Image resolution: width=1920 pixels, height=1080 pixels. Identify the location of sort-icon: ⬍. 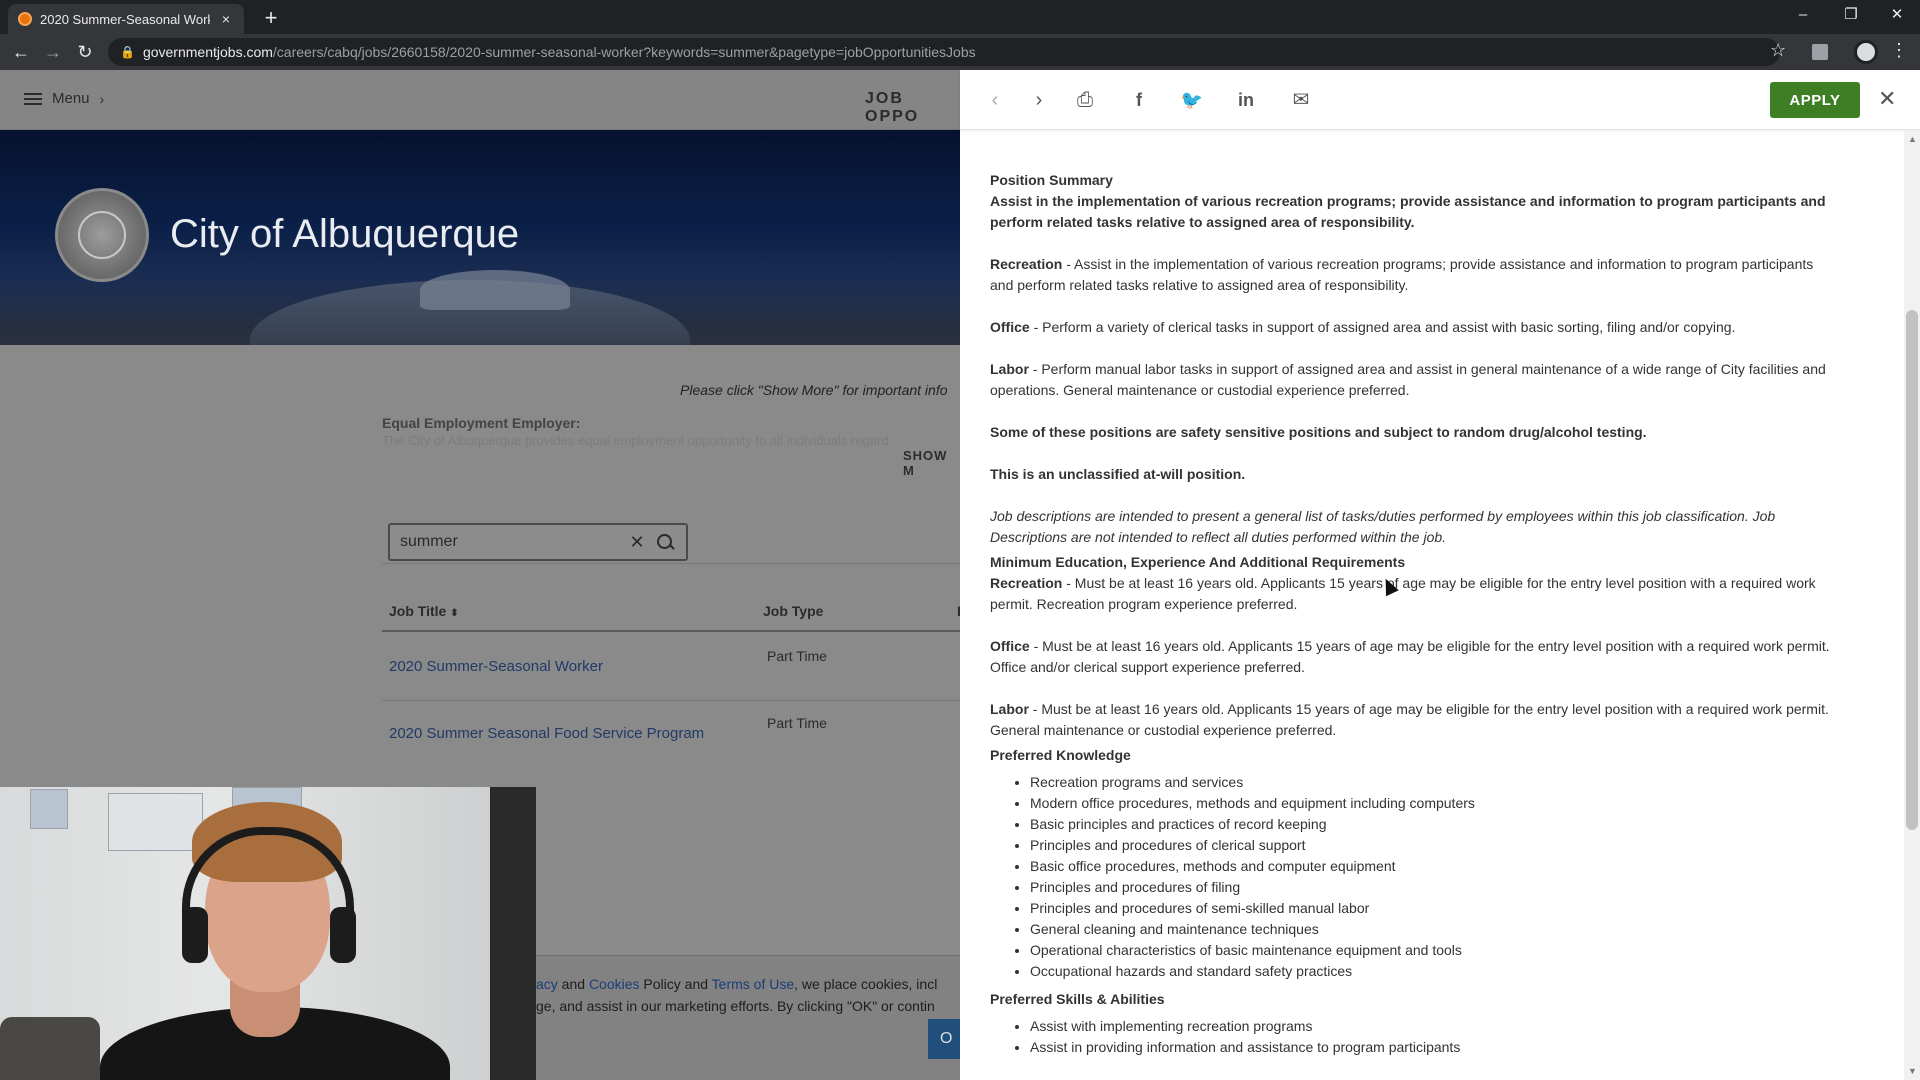
(454, 613).